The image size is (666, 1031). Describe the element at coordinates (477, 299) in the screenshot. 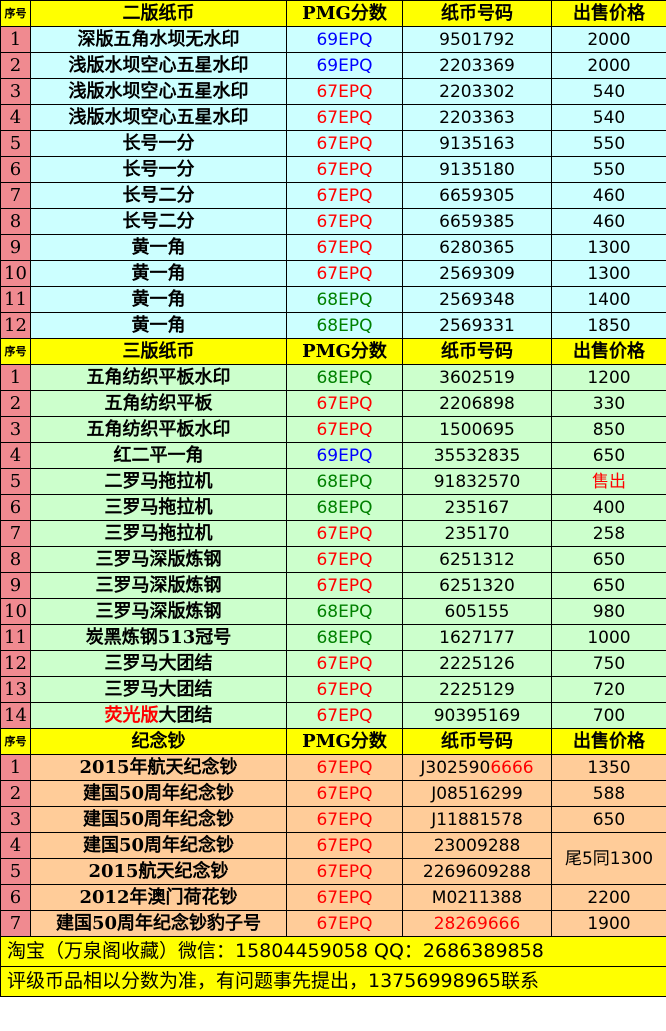

I see `serial-text: 2569348` at that location.